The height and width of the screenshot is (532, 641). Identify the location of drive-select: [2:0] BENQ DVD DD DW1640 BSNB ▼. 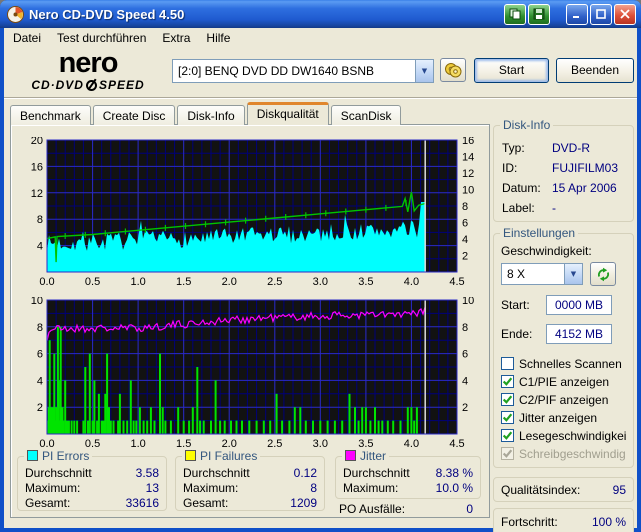
(303, 71).